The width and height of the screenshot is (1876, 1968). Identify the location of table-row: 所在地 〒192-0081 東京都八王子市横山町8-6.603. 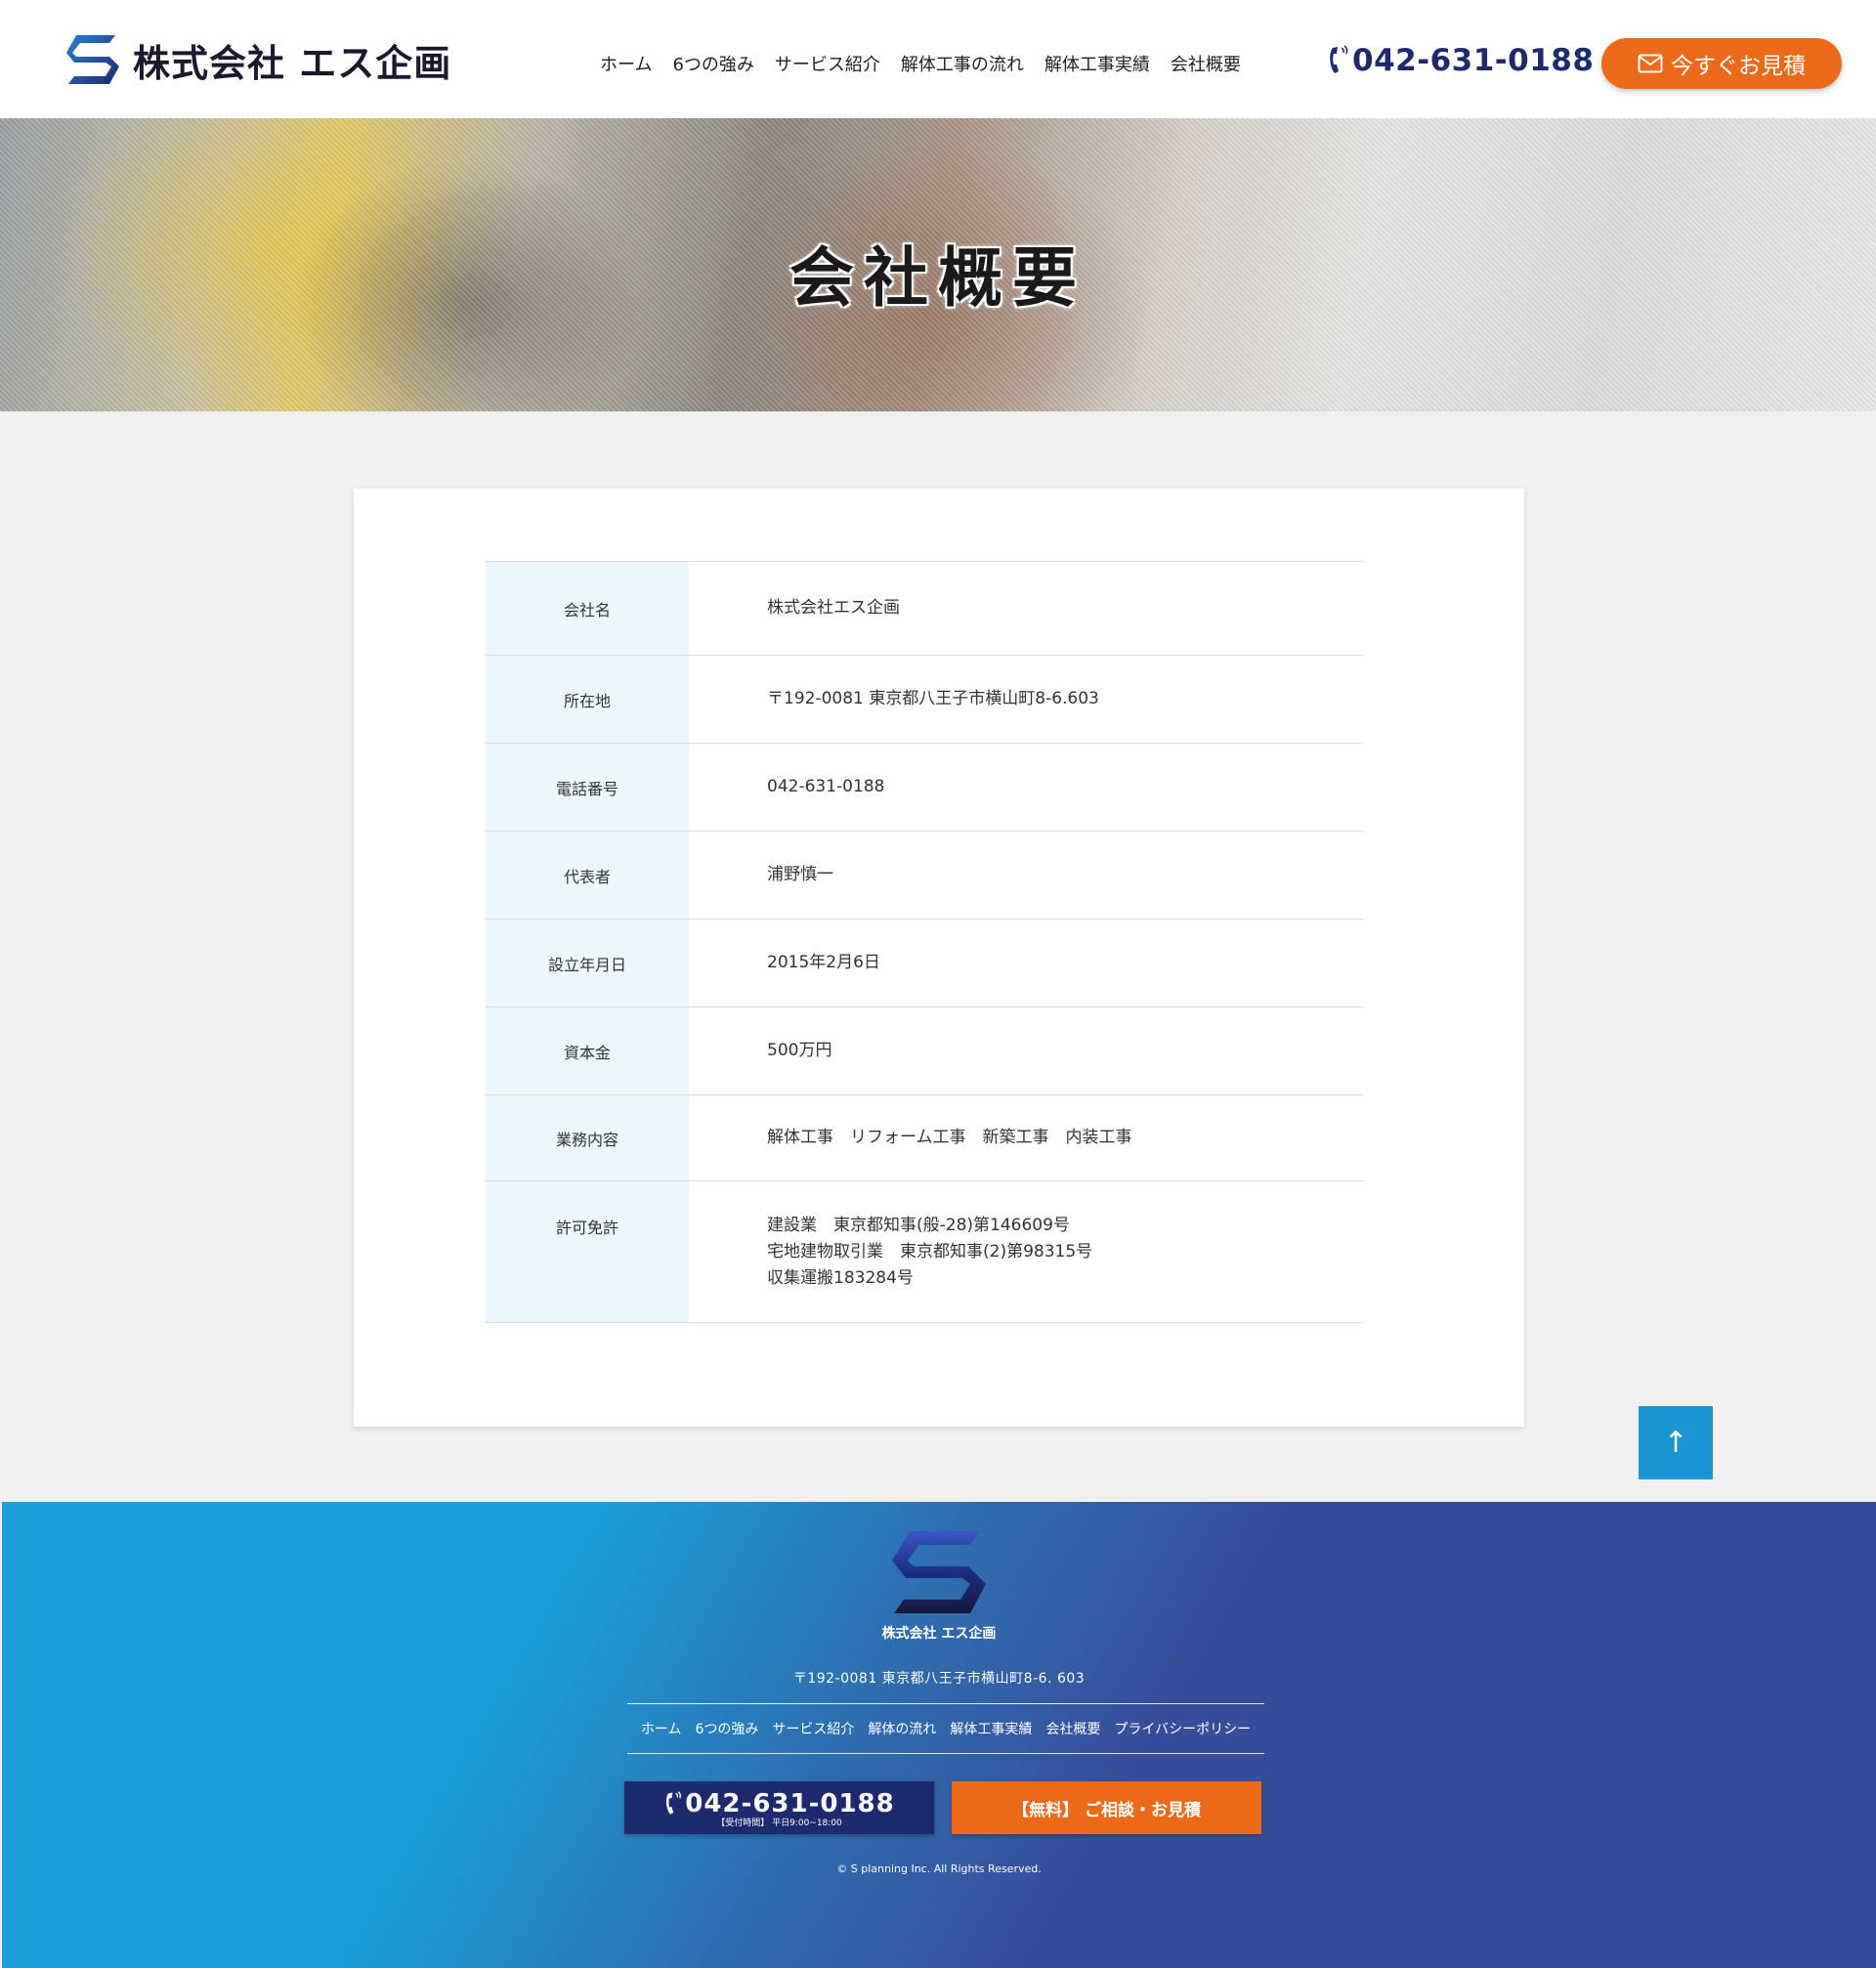
(924, 699).